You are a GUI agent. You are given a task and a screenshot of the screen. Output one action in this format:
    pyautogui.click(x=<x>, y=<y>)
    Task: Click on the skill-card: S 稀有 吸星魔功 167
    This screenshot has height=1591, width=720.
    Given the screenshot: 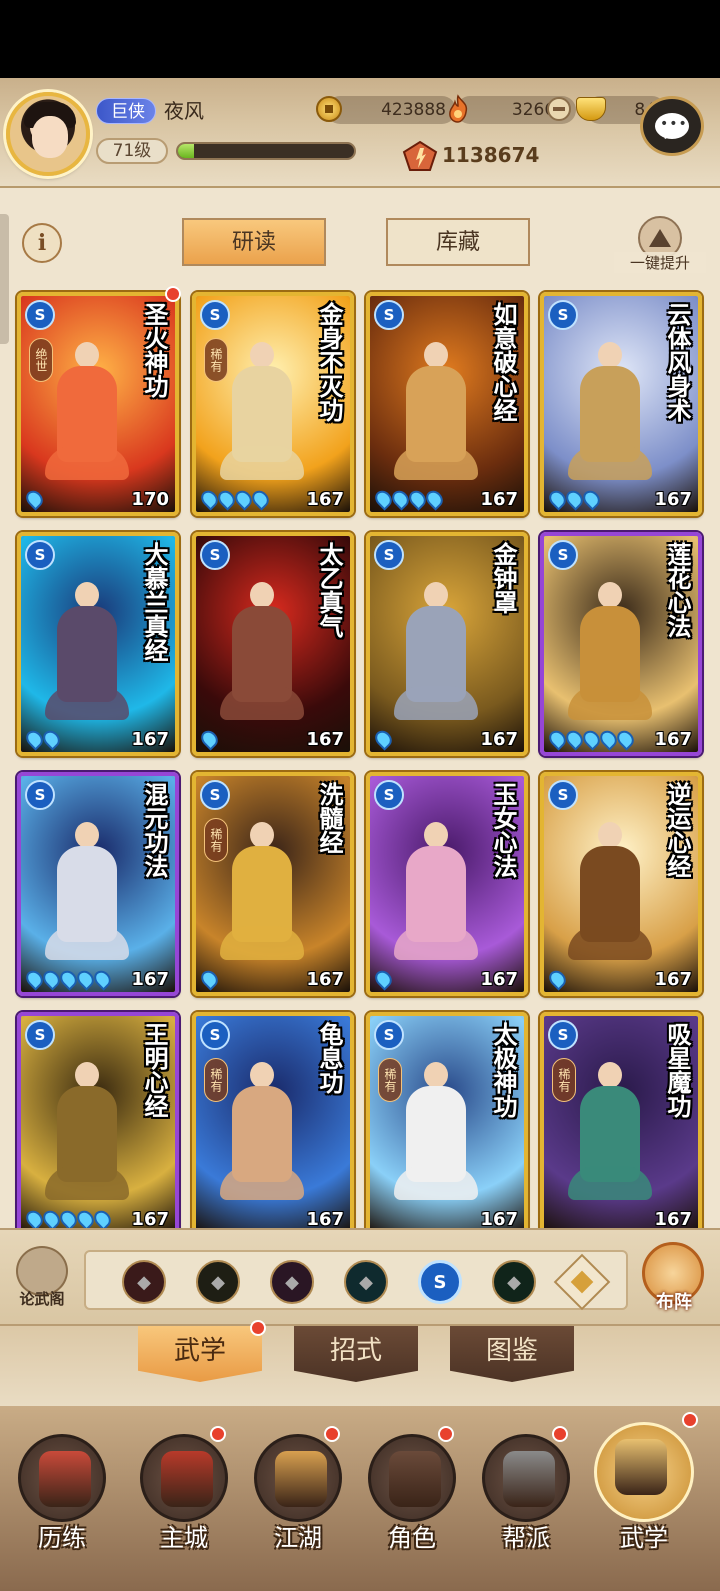 What is the action you would take?
    pyautogui.click(x=621, y=1124)
    